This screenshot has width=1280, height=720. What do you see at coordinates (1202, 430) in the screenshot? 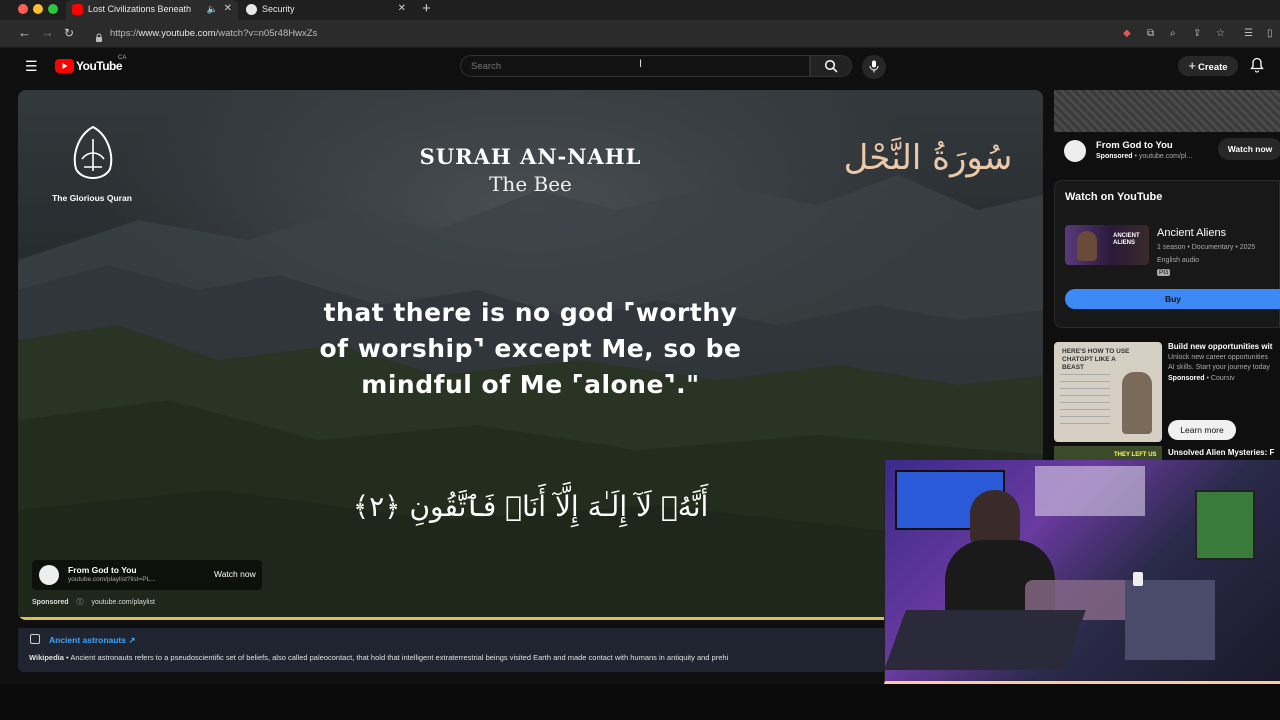
I see `learn-more-button: Learn more` at bounding box center [1202, 430].